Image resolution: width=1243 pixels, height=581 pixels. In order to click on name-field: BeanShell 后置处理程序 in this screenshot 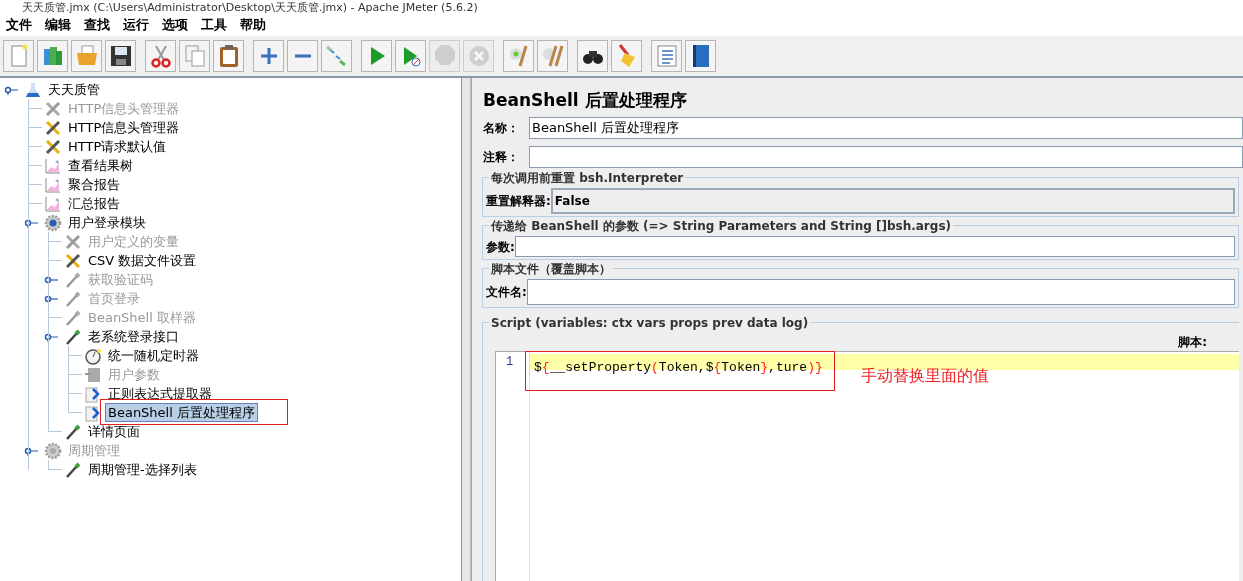, I will do `click(886, 128)`.